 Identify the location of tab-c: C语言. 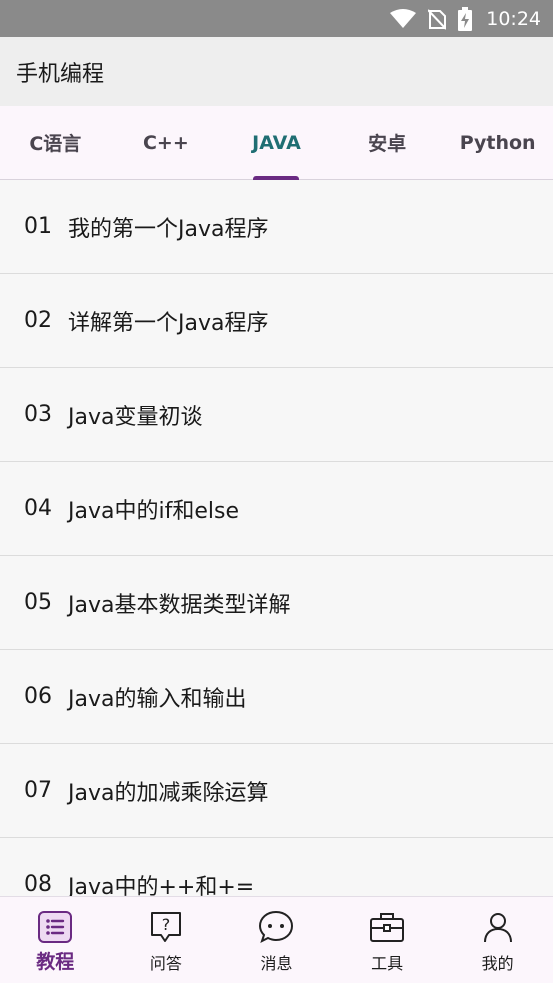
(55, 142).